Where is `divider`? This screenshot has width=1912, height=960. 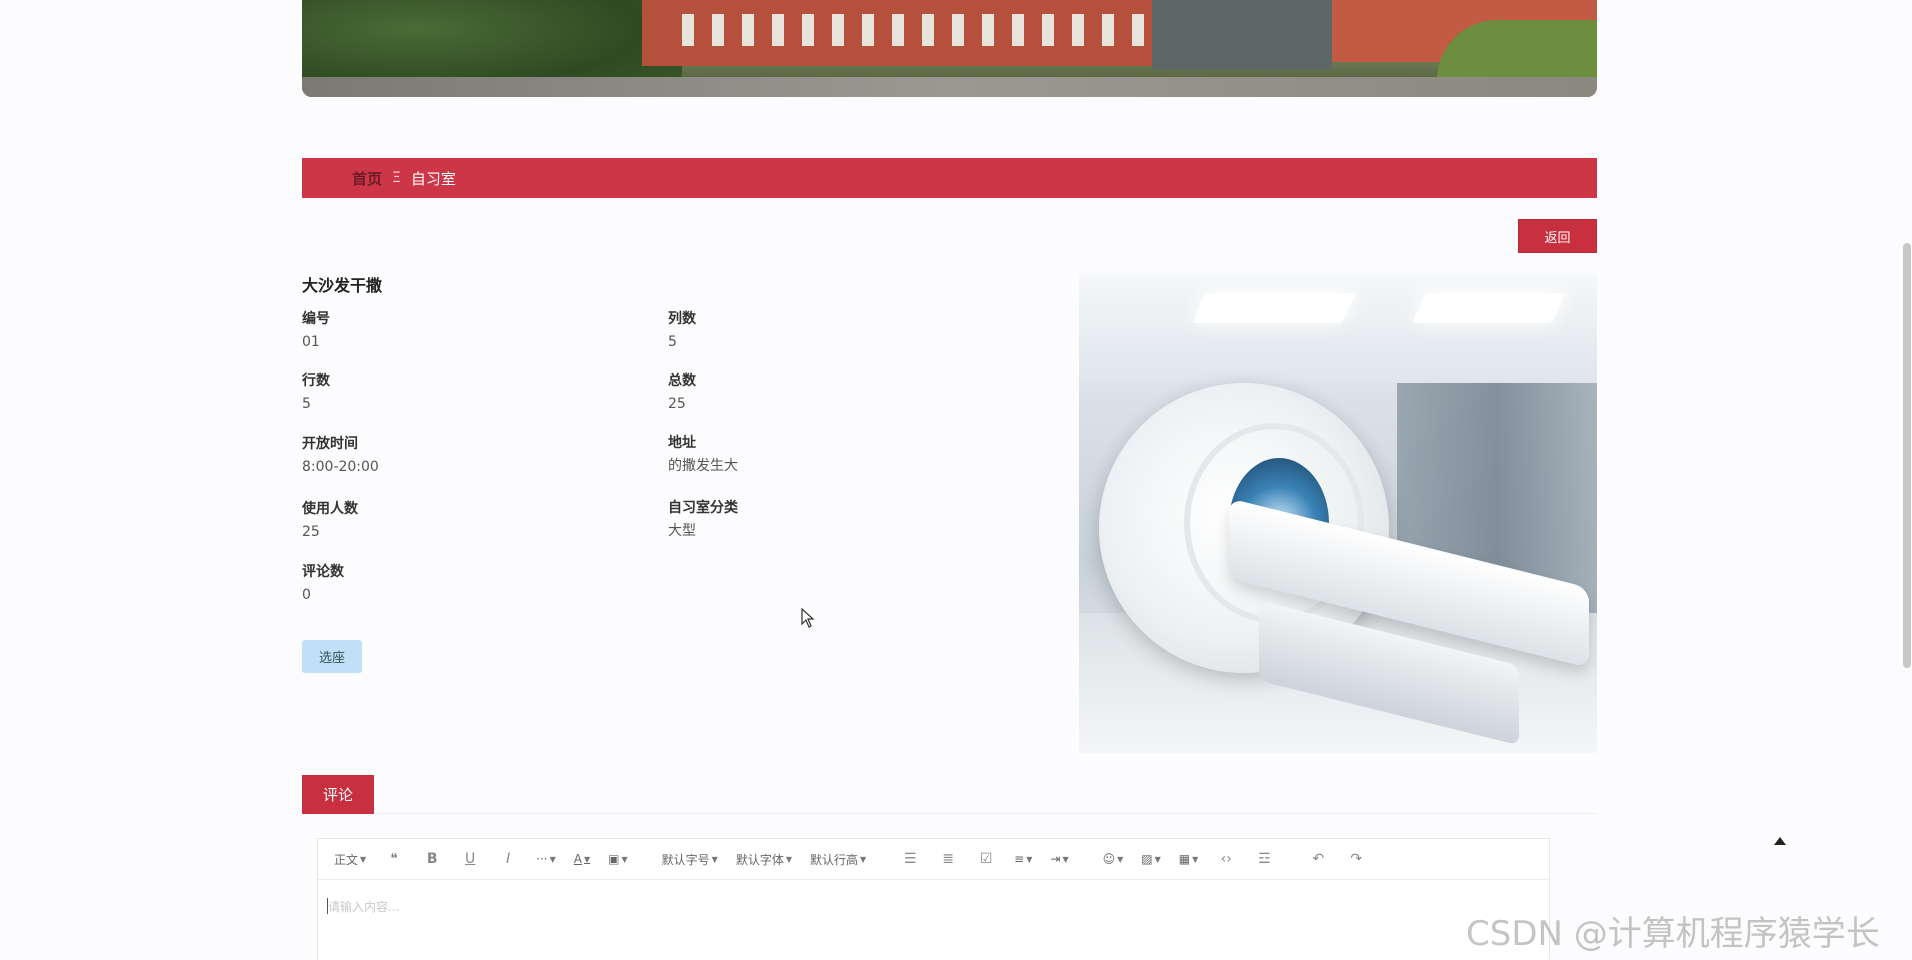 divider is located at coordinates (985, 813).